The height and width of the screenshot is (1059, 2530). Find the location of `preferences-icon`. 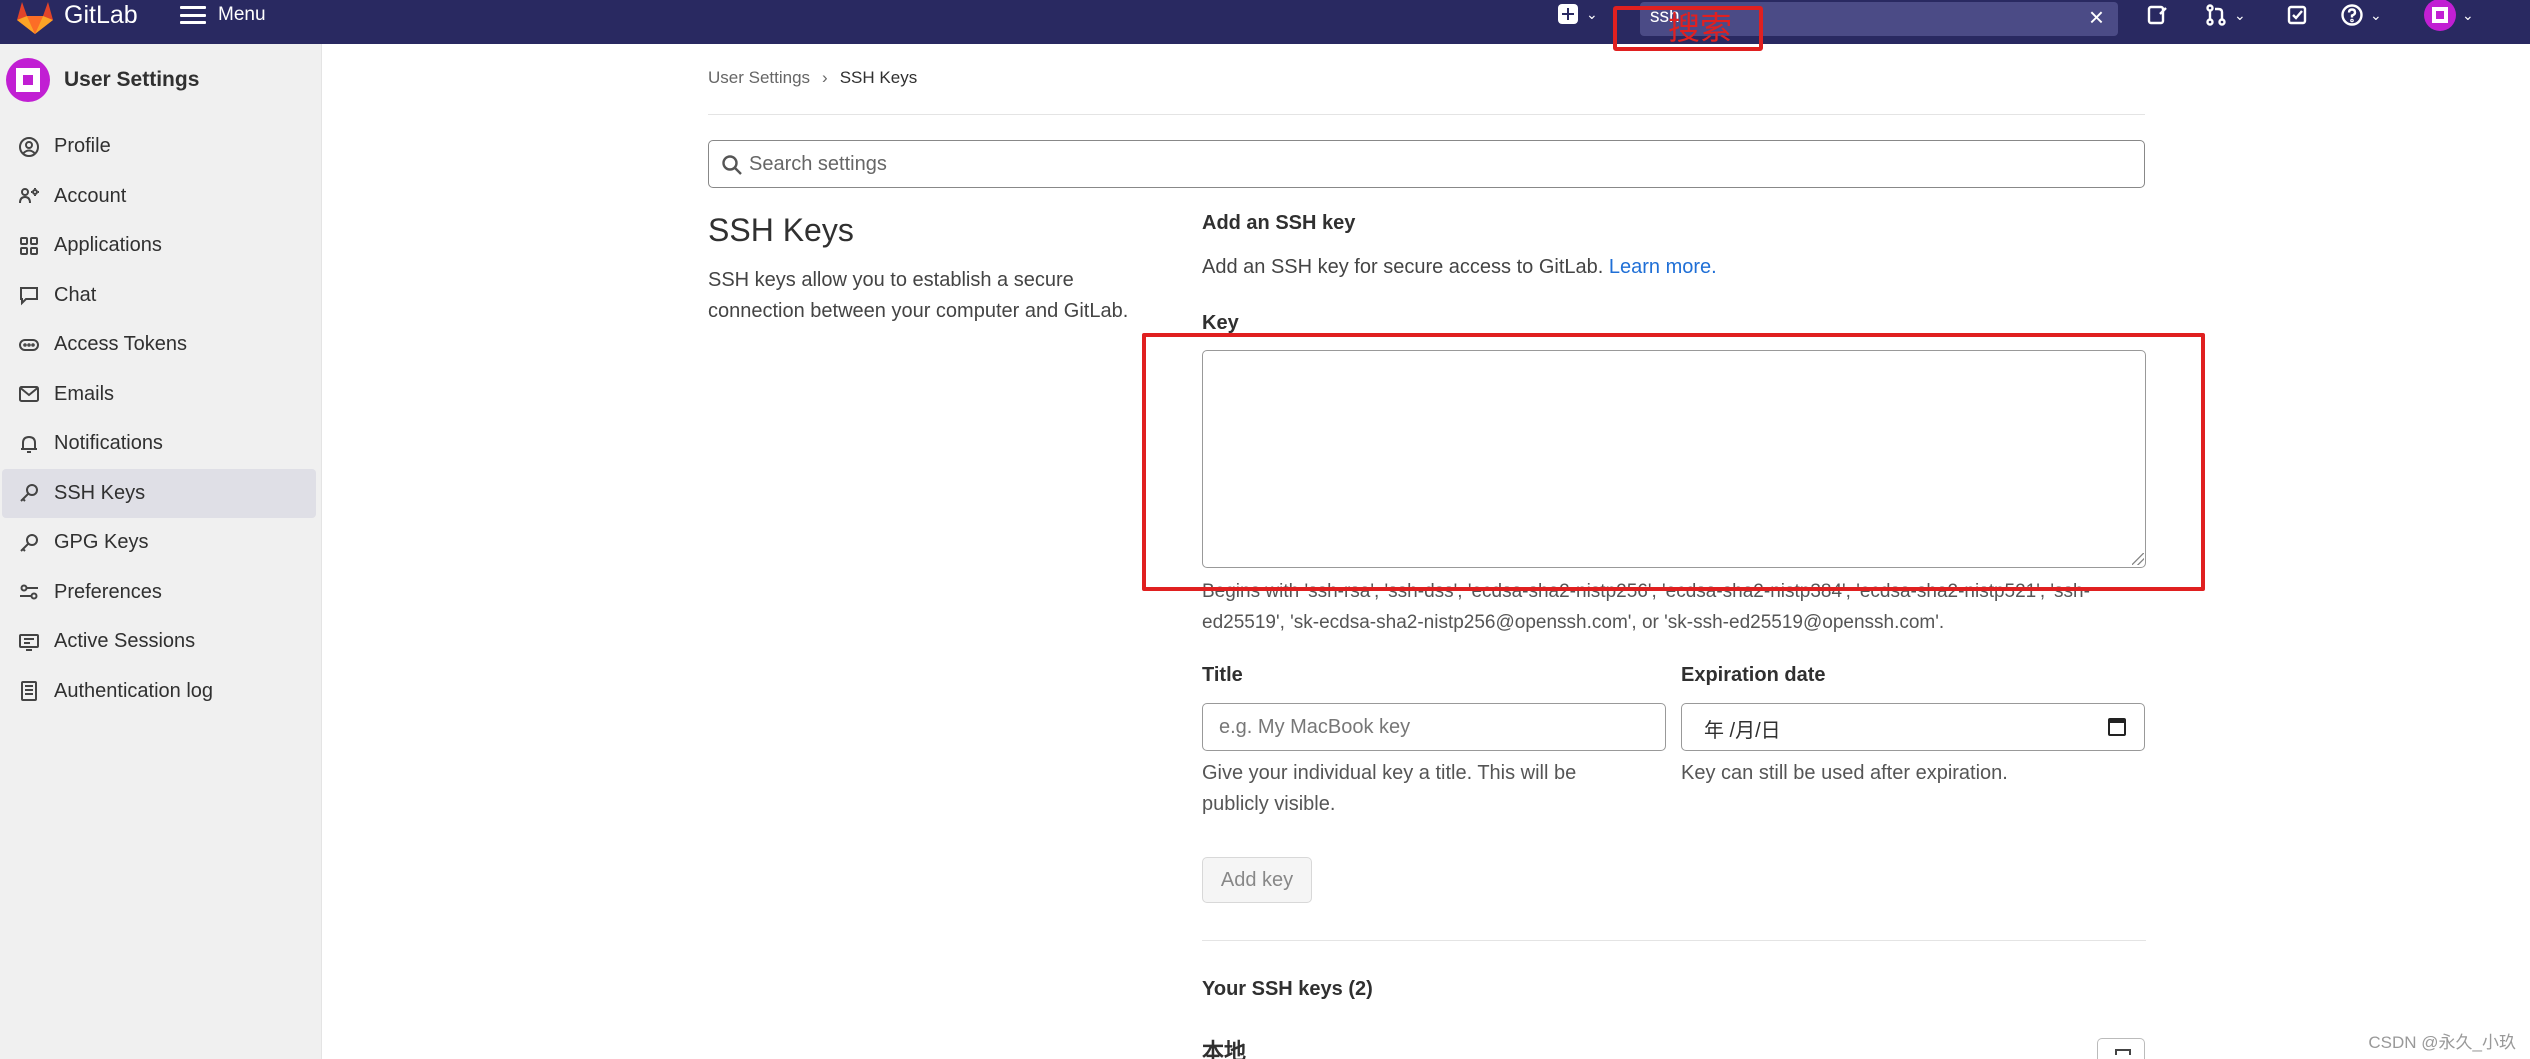

preferences-icon is located at coordinates (29, 592).